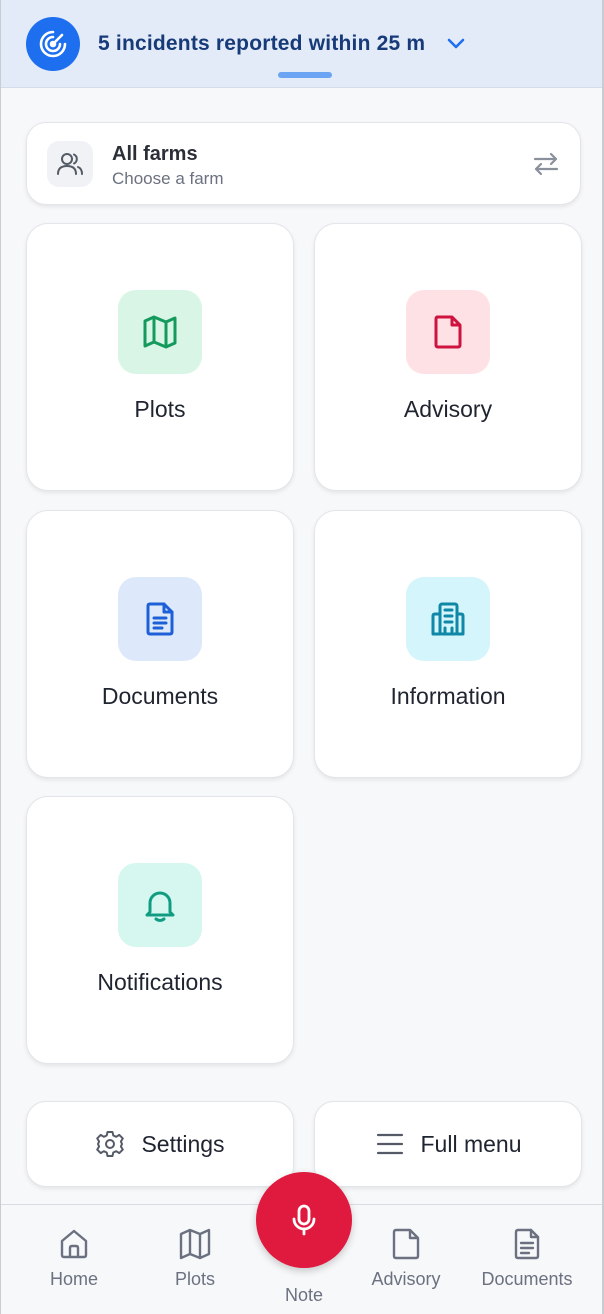 This screenshot has width=604, height=1314. I want to click on full-menu-button: Full menu, so click(448, 1144).